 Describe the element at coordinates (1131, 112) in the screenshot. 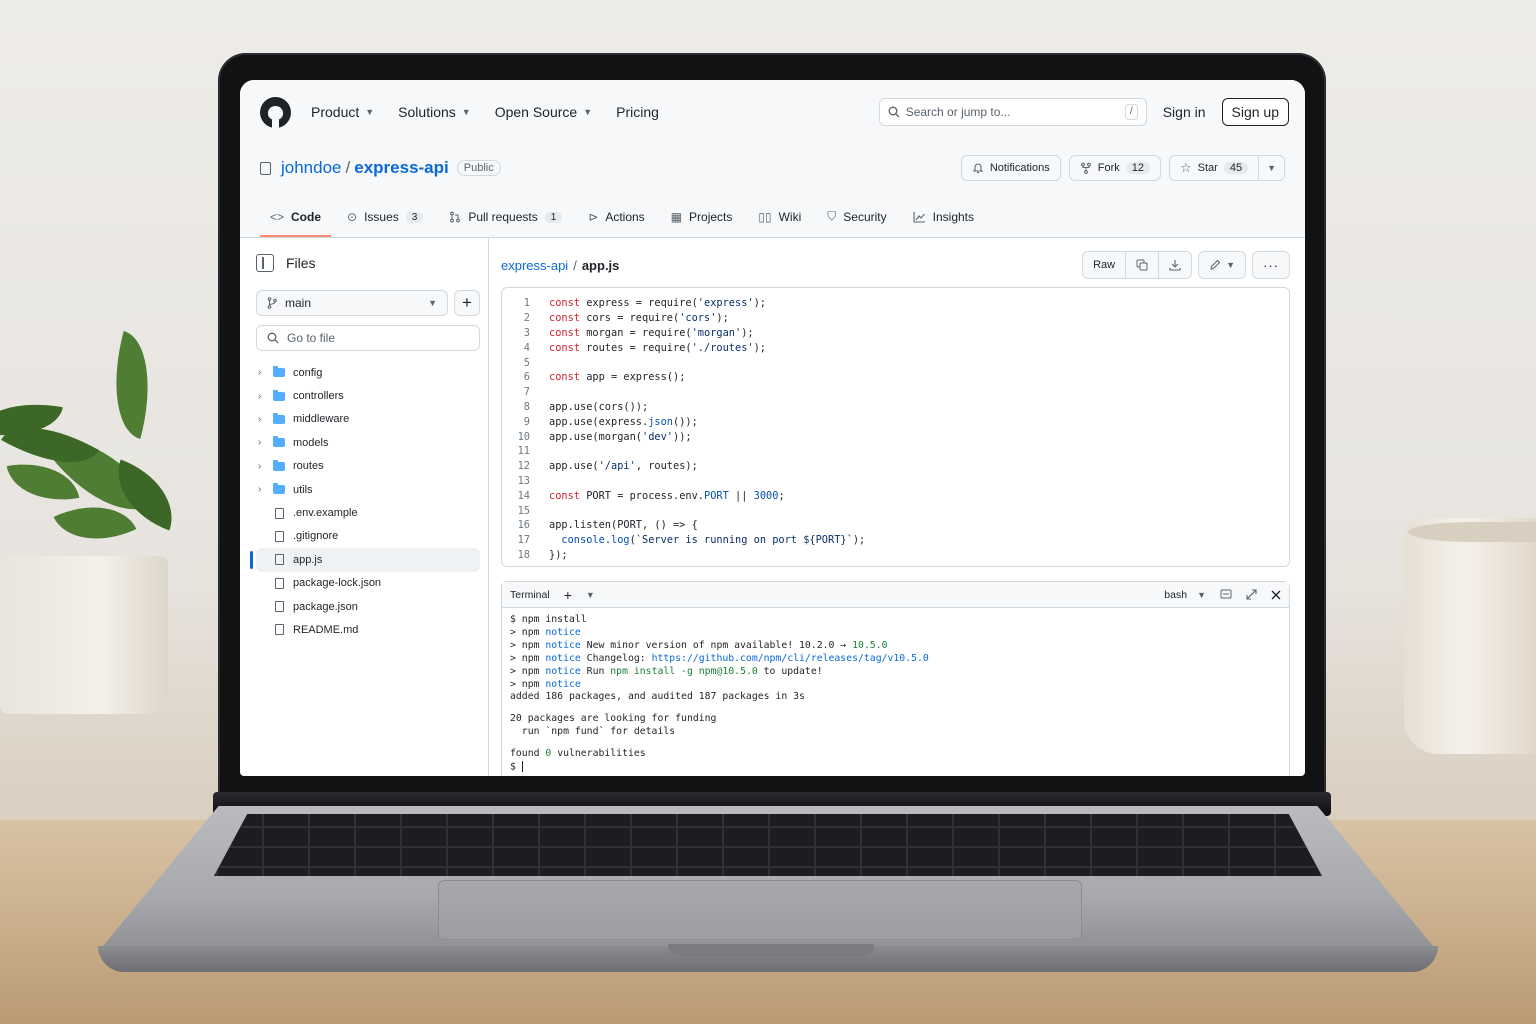

I see `search-shortcut-key: /` at that location.